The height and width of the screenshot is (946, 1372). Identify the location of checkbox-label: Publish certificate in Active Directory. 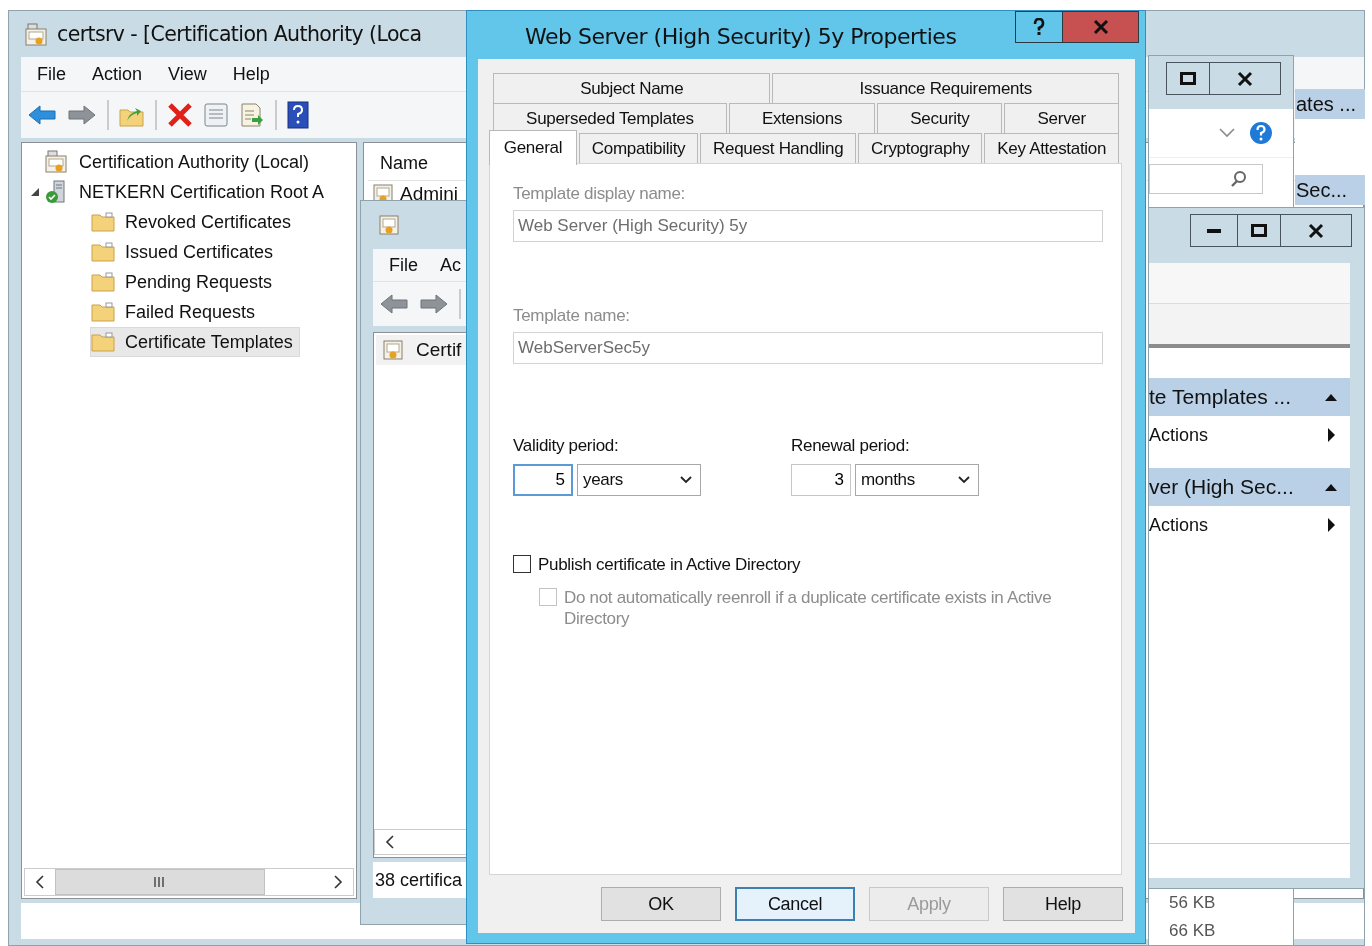
(669, 564).